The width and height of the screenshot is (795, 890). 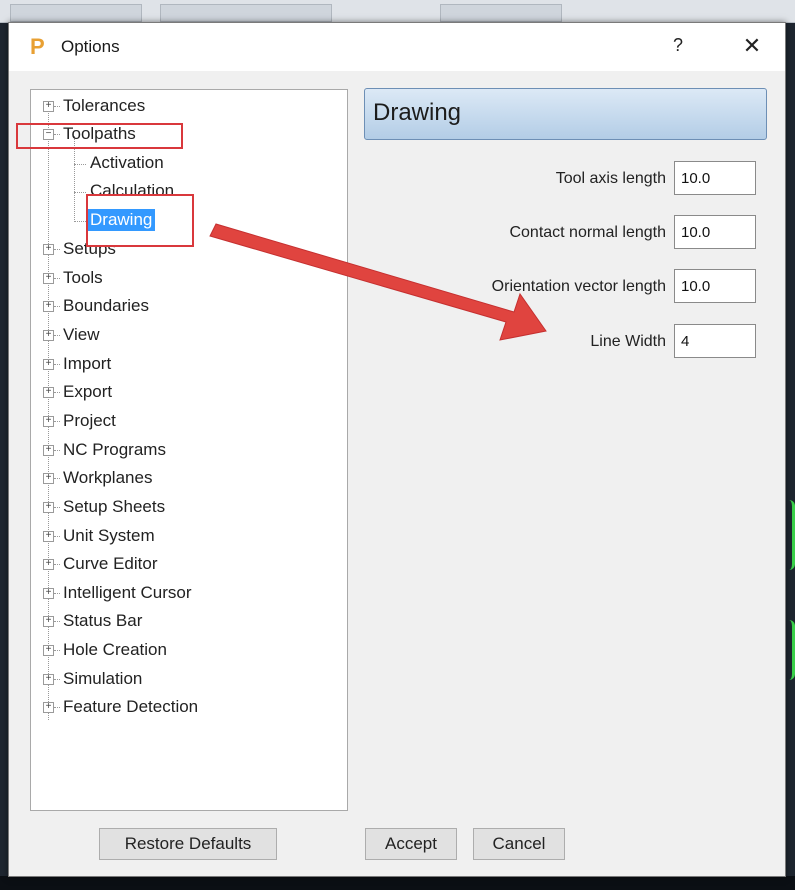 What do you see at coordinates (83, 277) in the screenshot?
I see `tree-item-label: Tools` at bounding box center [83, 277].